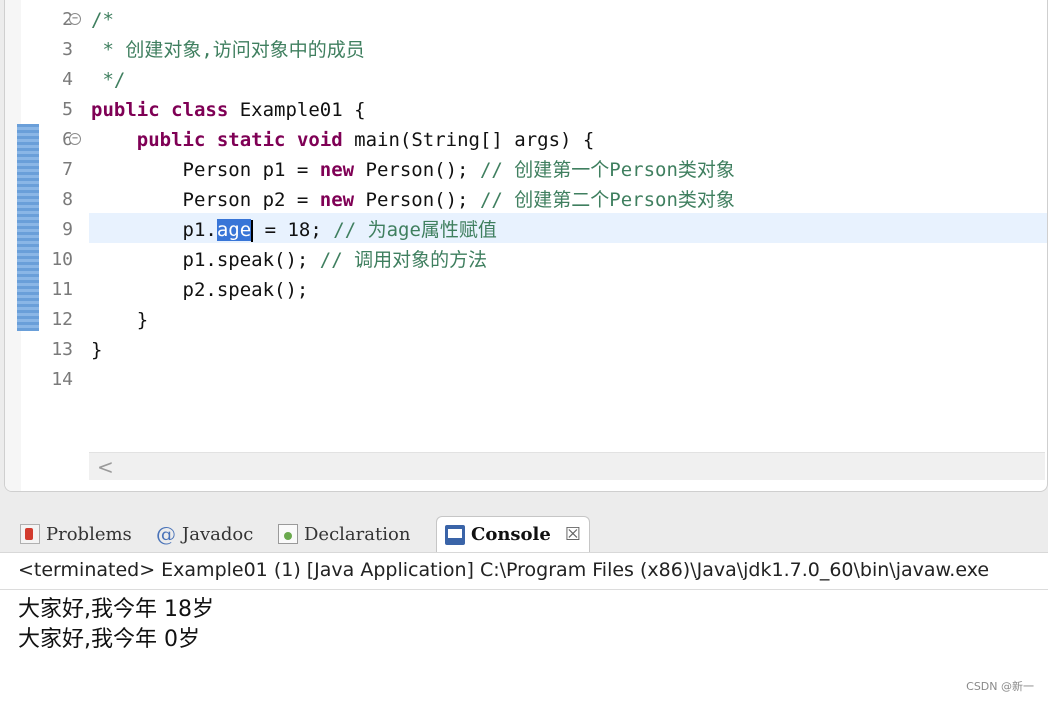 The height and width of the screenshot is (704, 1048). What do you see at coordinates (166, 534) in the screenshot?
I see `javadoc-icon: @` at bounding box center [166, 534].